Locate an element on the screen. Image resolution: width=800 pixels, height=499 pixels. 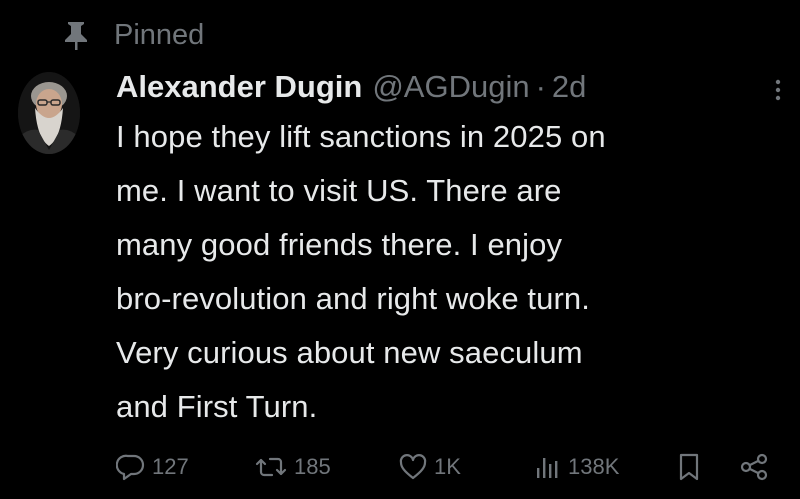
author-handle: @AGDugin is located at coordinates (450, 87).